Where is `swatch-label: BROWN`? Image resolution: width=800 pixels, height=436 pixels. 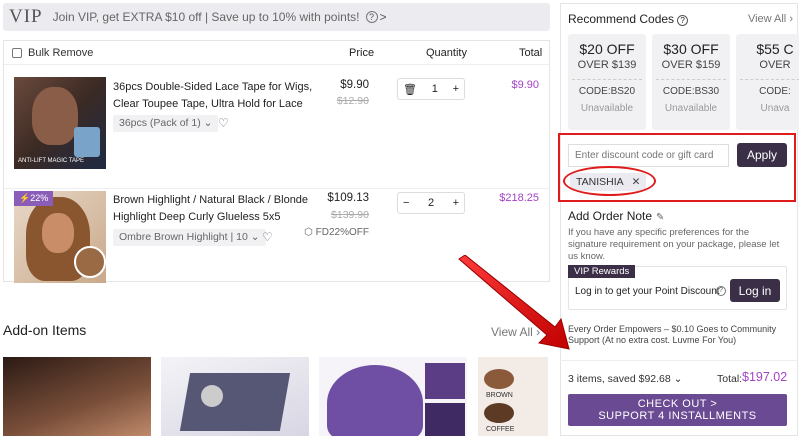
swatch-label: BROWN is located at coordinates (499, 395).